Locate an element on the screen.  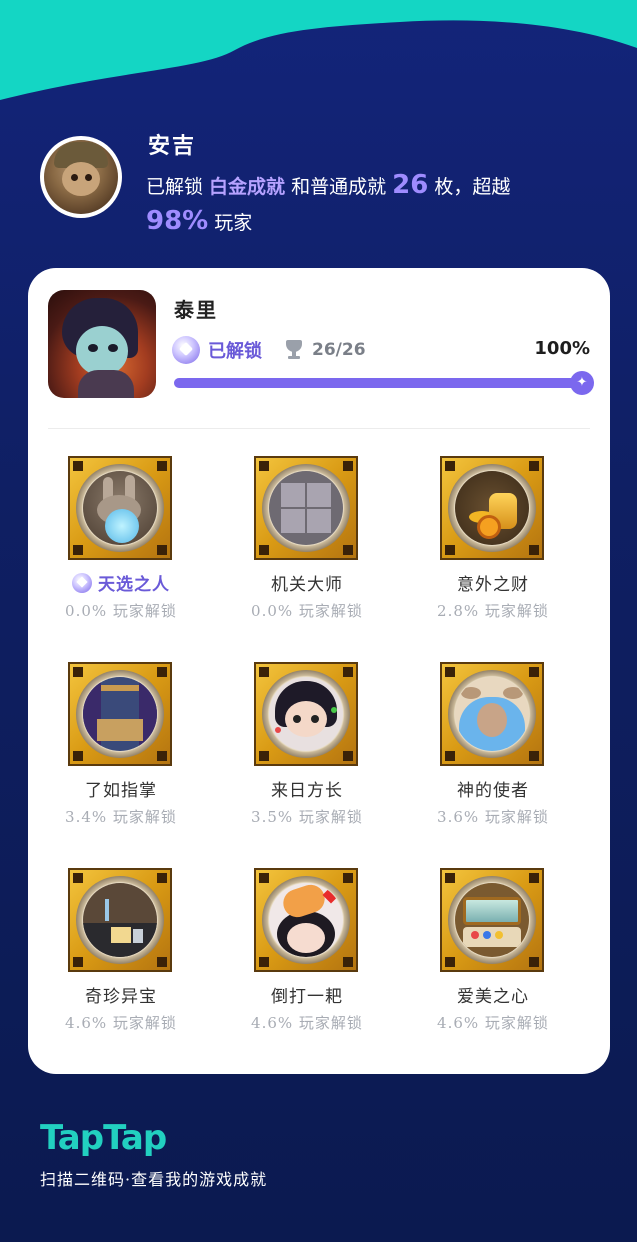
achievement-unlock-rate: 3.5% 玩家解锁 is located at coordinates (307, 817).